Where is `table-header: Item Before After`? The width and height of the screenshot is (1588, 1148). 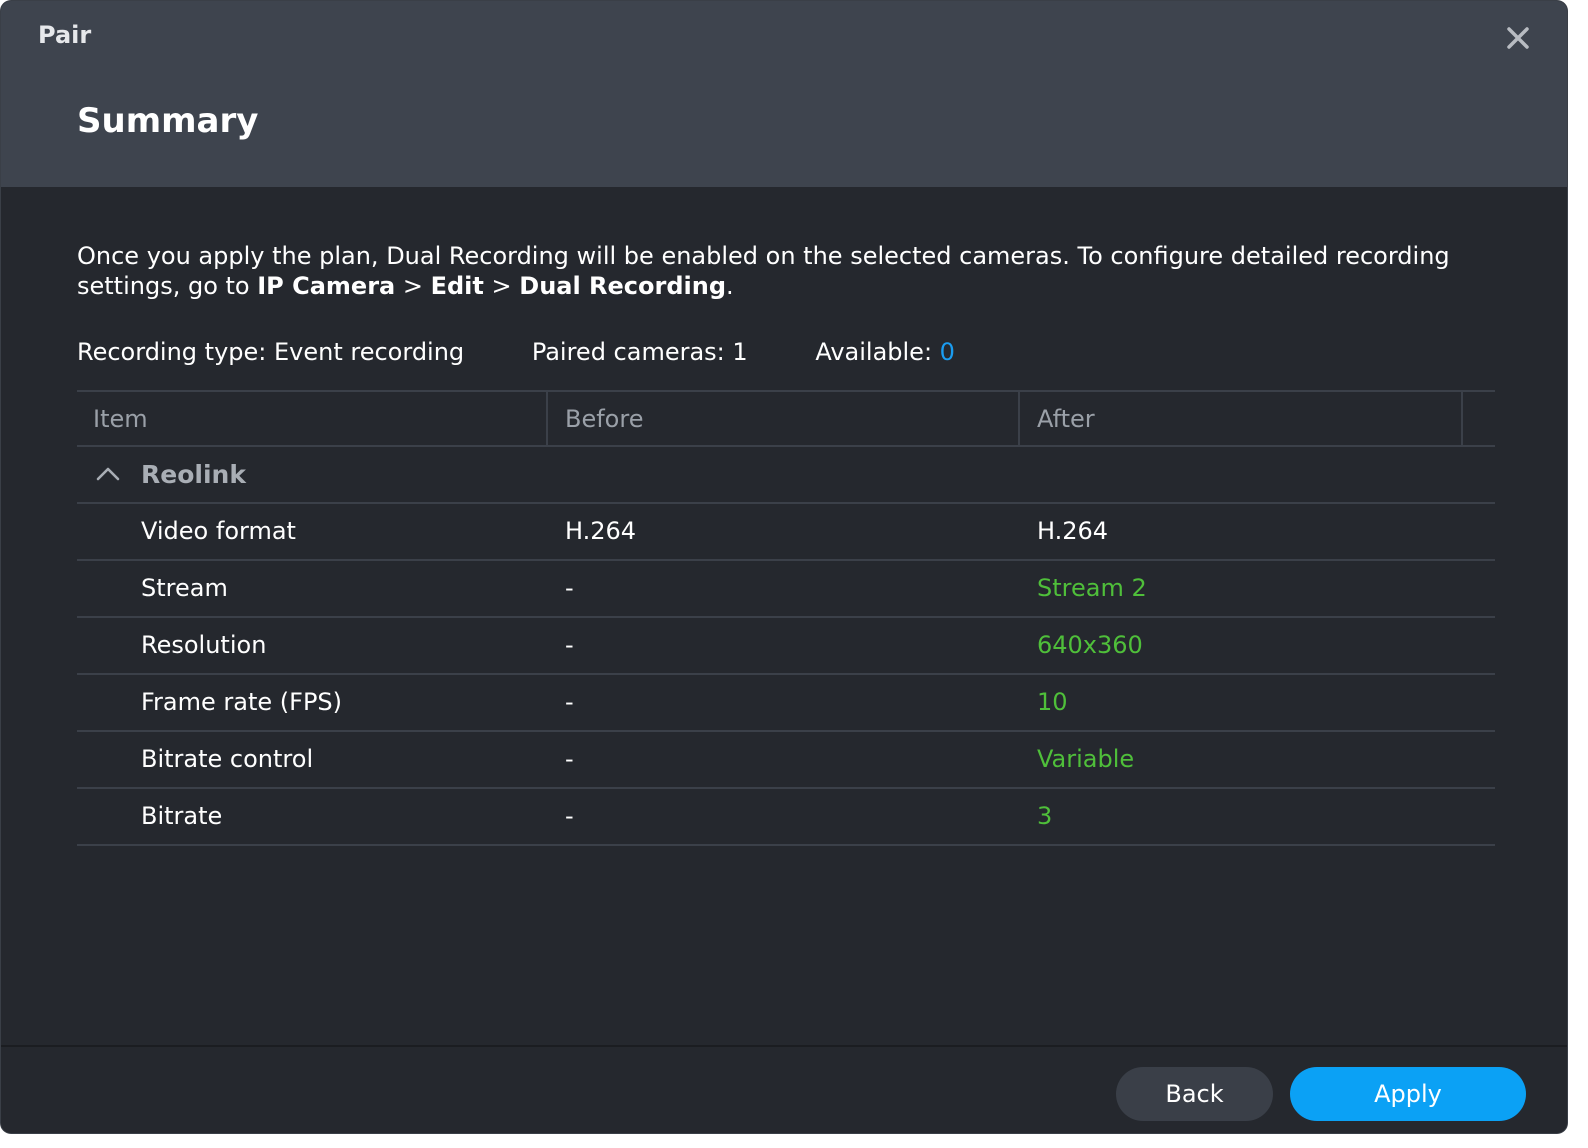 table-header: Item Before After is located at coordinates (786, 418).